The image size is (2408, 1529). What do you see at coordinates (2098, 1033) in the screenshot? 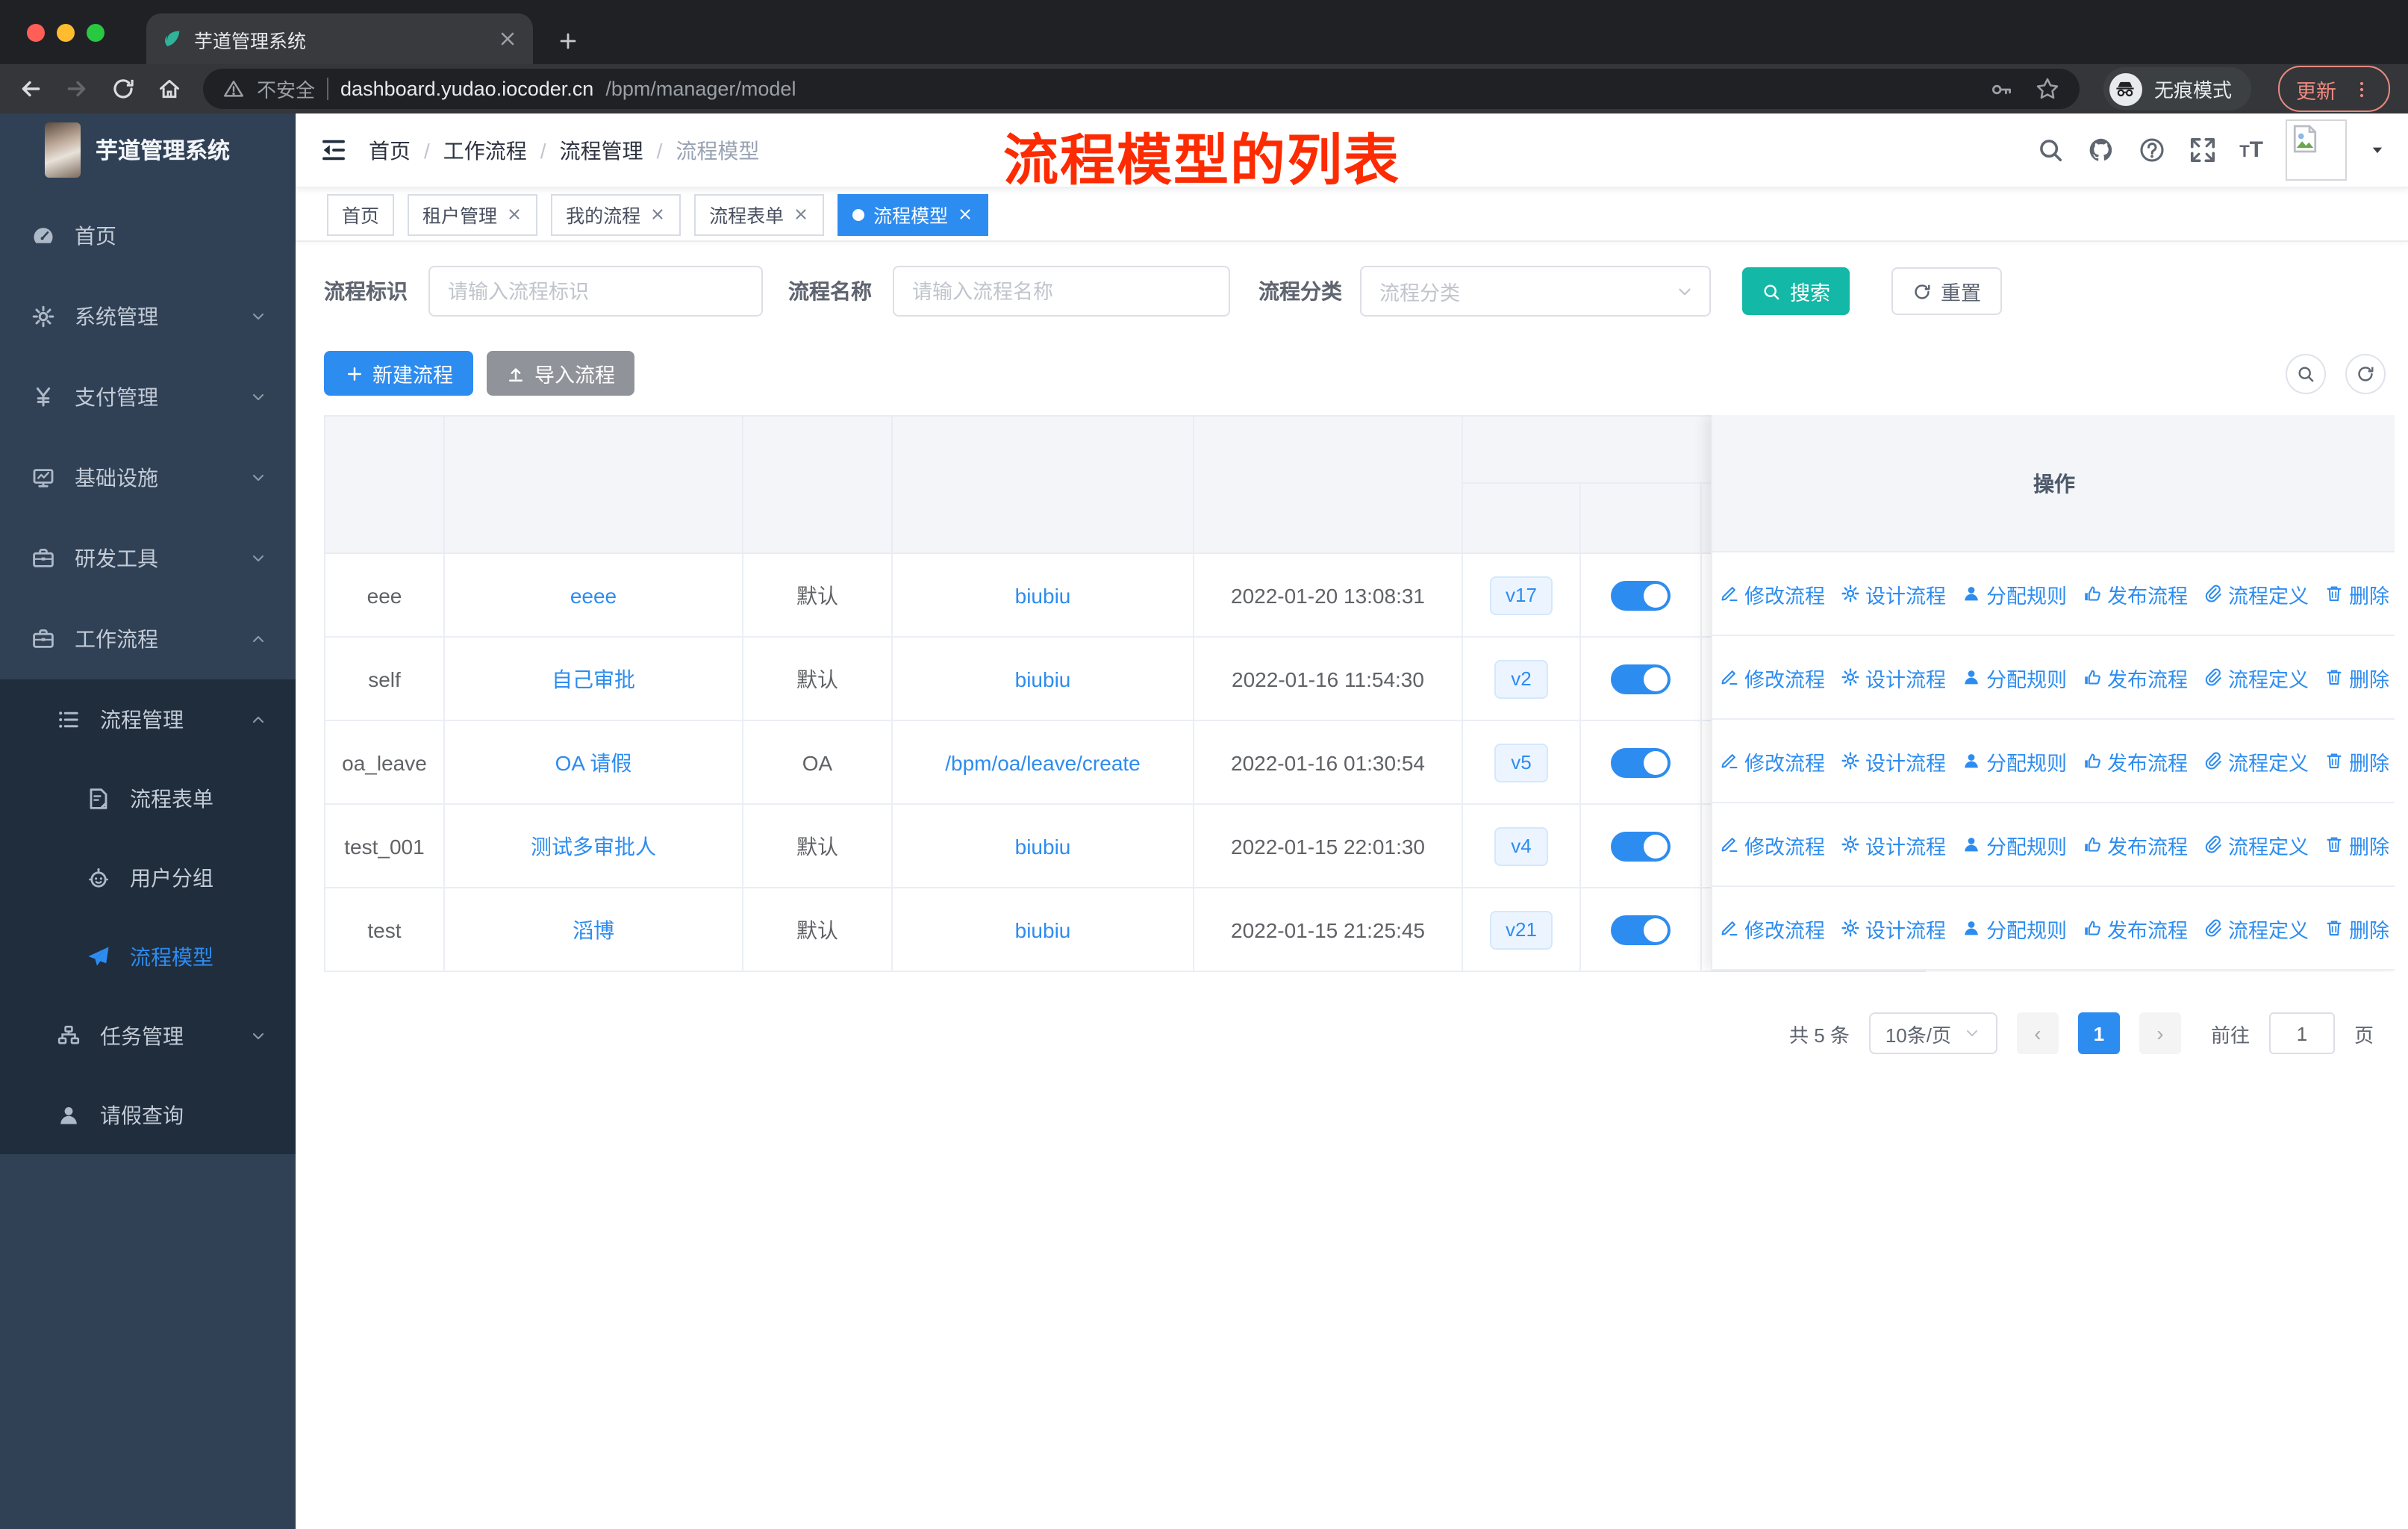
I see `current-page: 1` at bounding box center [2098, 1033].